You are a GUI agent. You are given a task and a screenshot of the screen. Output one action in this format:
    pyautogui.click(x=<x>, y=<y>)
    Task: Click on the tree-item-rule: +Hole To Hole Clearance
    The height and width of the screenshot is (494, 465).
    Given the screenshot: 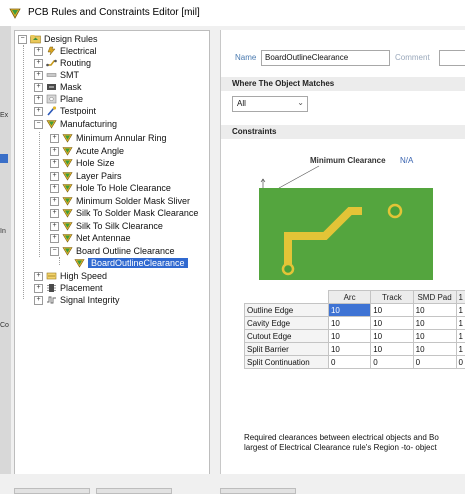 What is the action you would take?
    pyautogui.click(x=110, y=188)
    